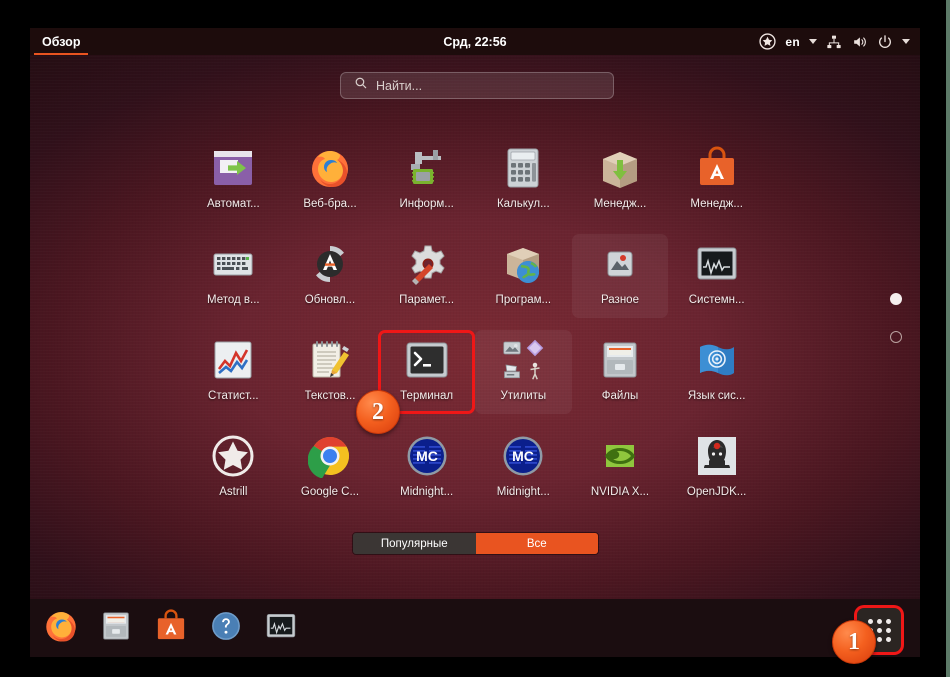 This screenshot has width=950, height=677. Describe the element at coordinates (426, 167) in the screenshot. I see `hardware-info-icon` at that location.